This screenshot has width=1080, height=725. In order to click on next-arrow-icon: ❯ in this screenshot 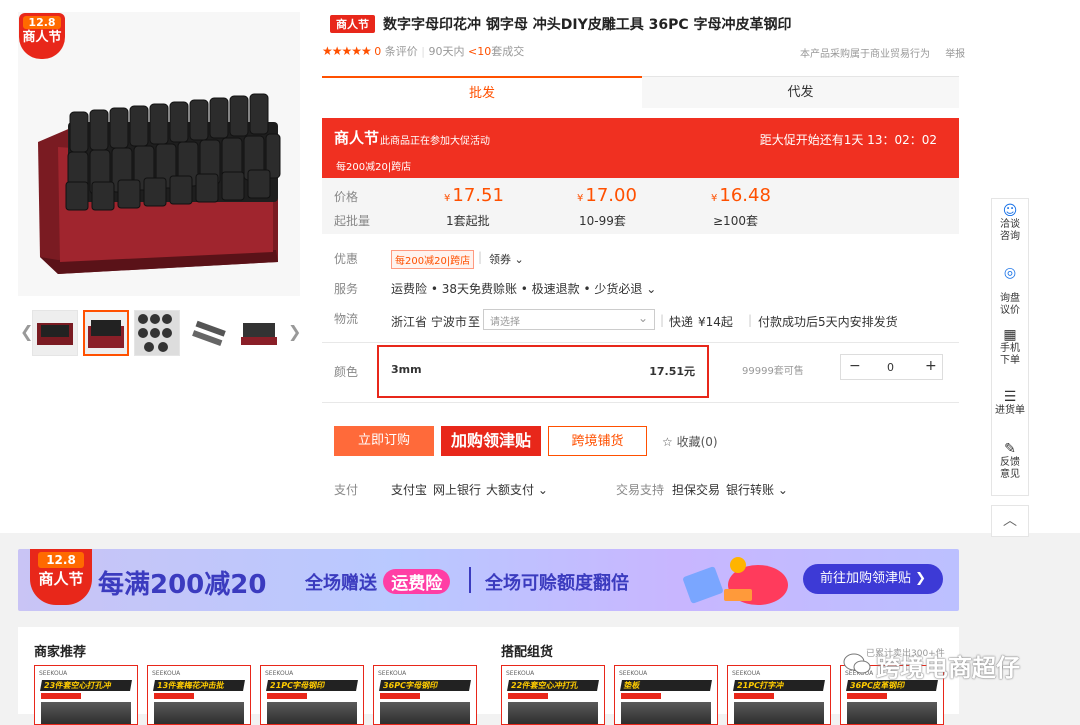, I will do `click(294, 331)`.